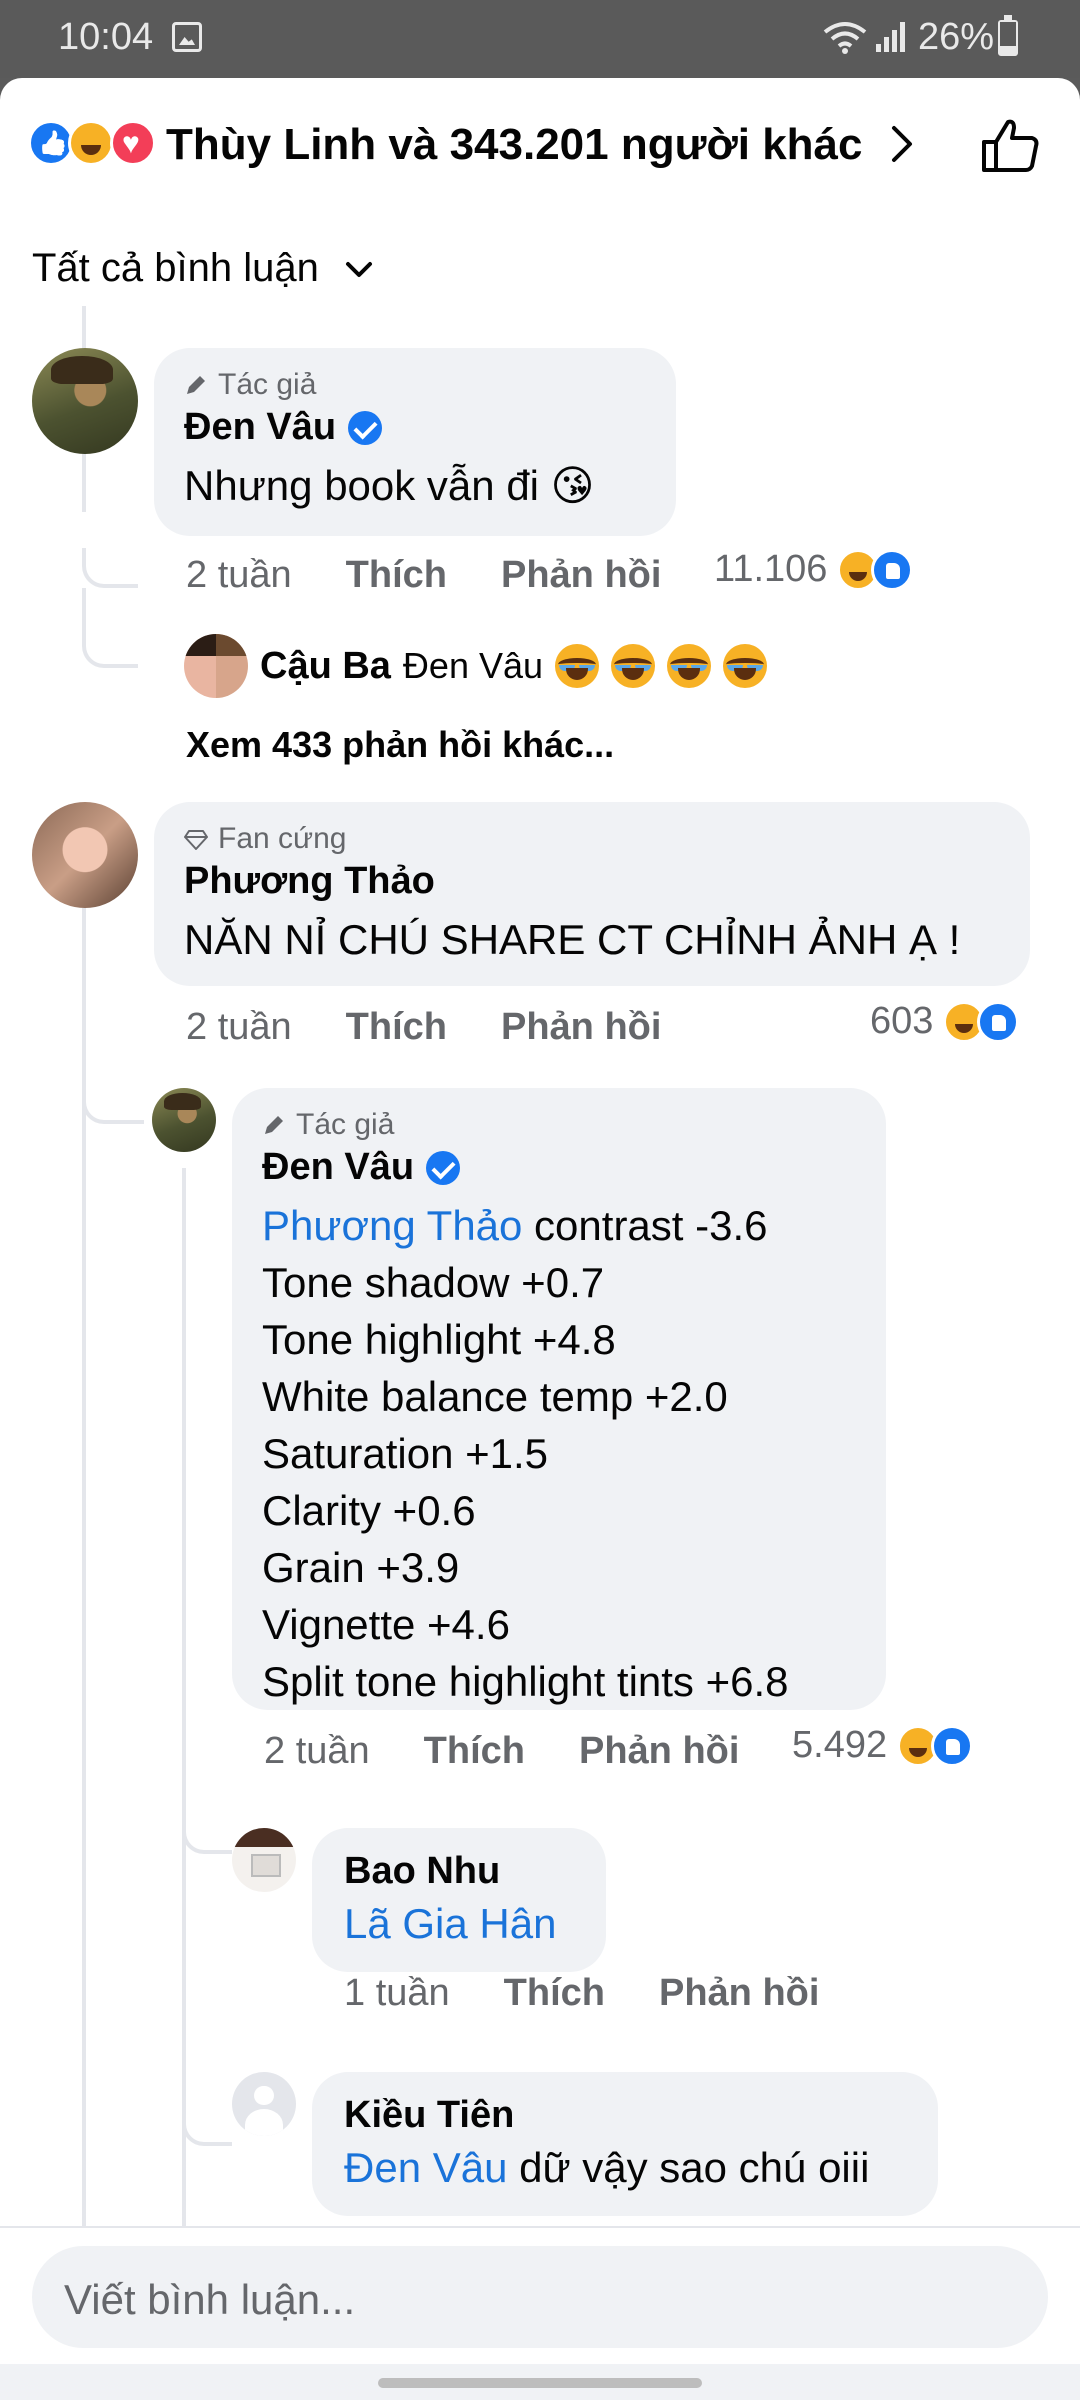 The width and height of the screenshot is (1080, 2400). Describe the element at coordinates (559, 1125) in the screenshot. I see `author-badge: Tác giả` at that location.